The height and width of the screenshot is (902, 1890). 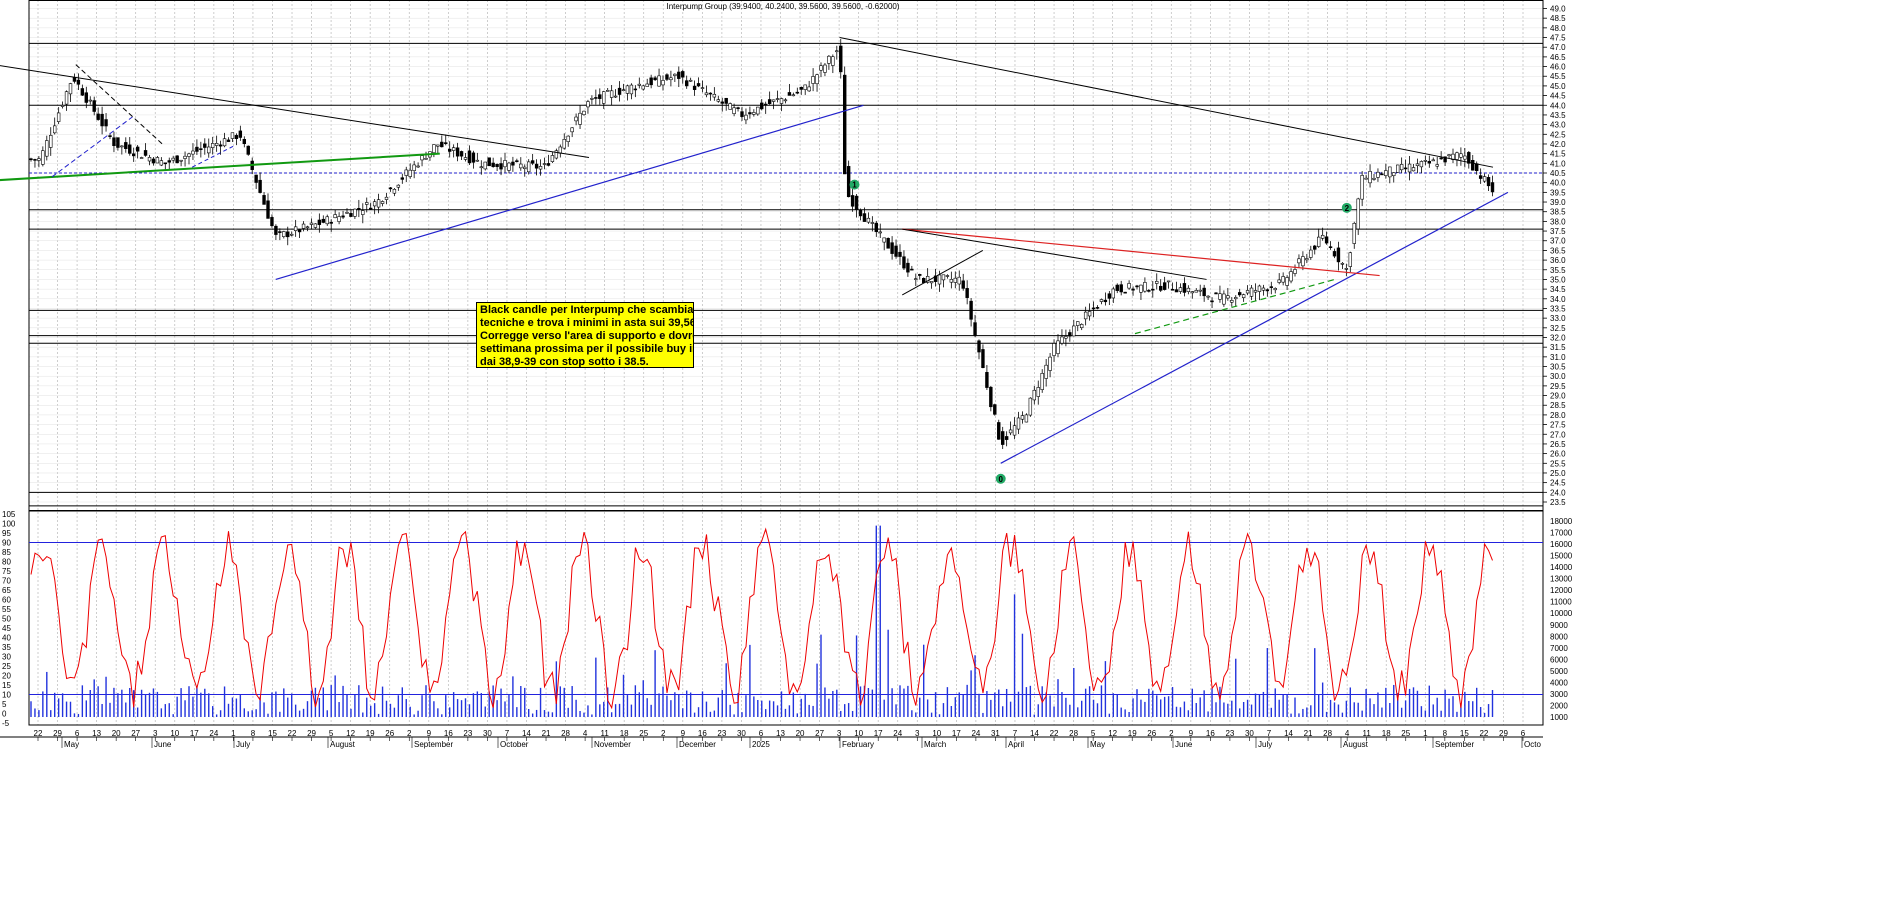 I want to click on day-tick-label: 8, so click(x=253, y=733).